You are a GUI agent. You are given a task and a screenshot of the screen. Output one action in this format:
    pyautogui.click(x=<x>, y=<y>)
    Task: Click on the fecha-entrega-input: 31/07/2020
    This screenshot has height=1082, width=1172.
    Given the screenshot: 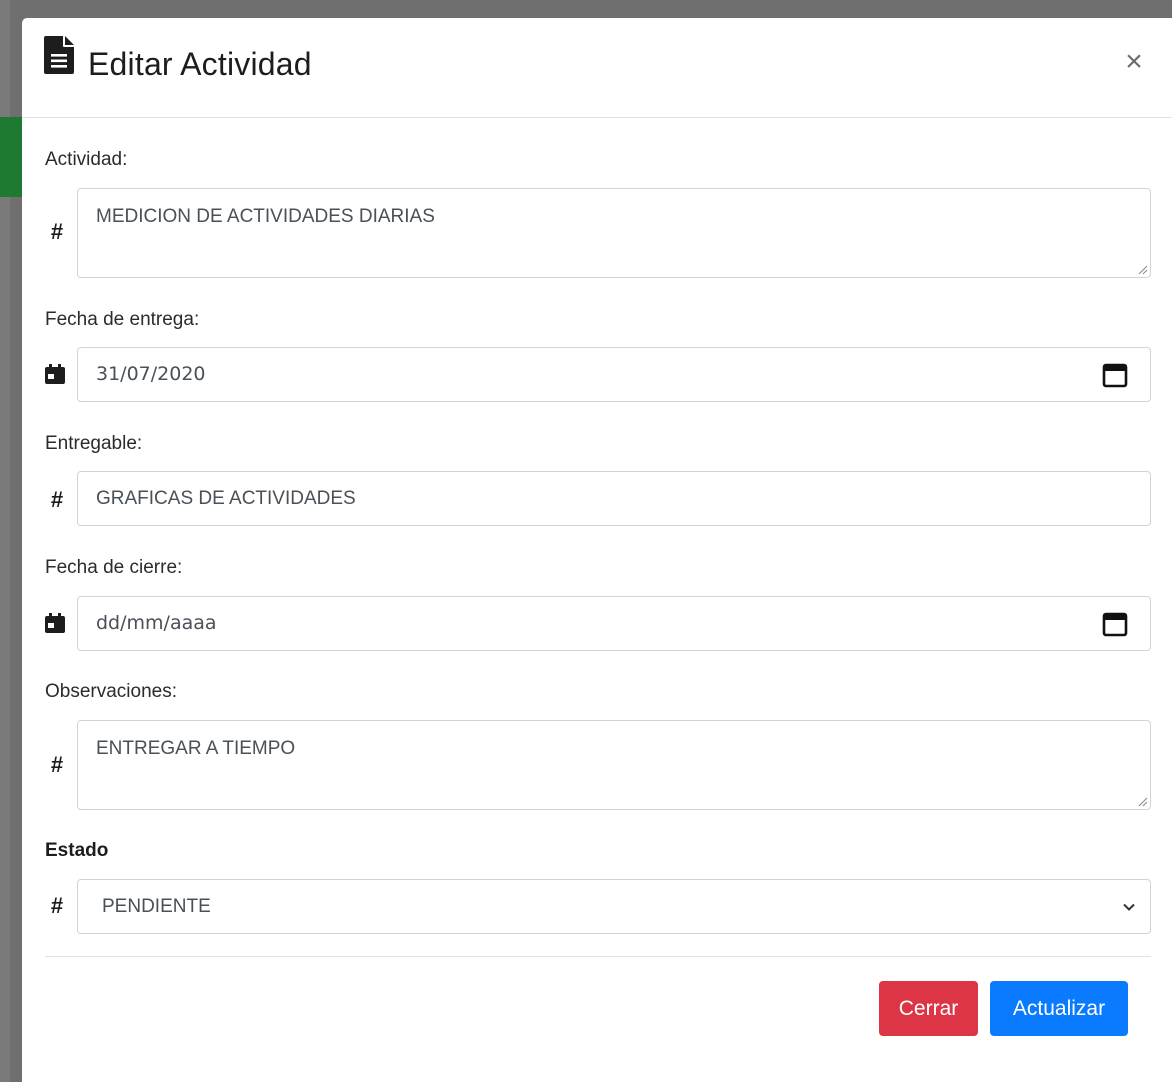 What is the action you would take?
    pyautogui.click(x=614, y=374)
    